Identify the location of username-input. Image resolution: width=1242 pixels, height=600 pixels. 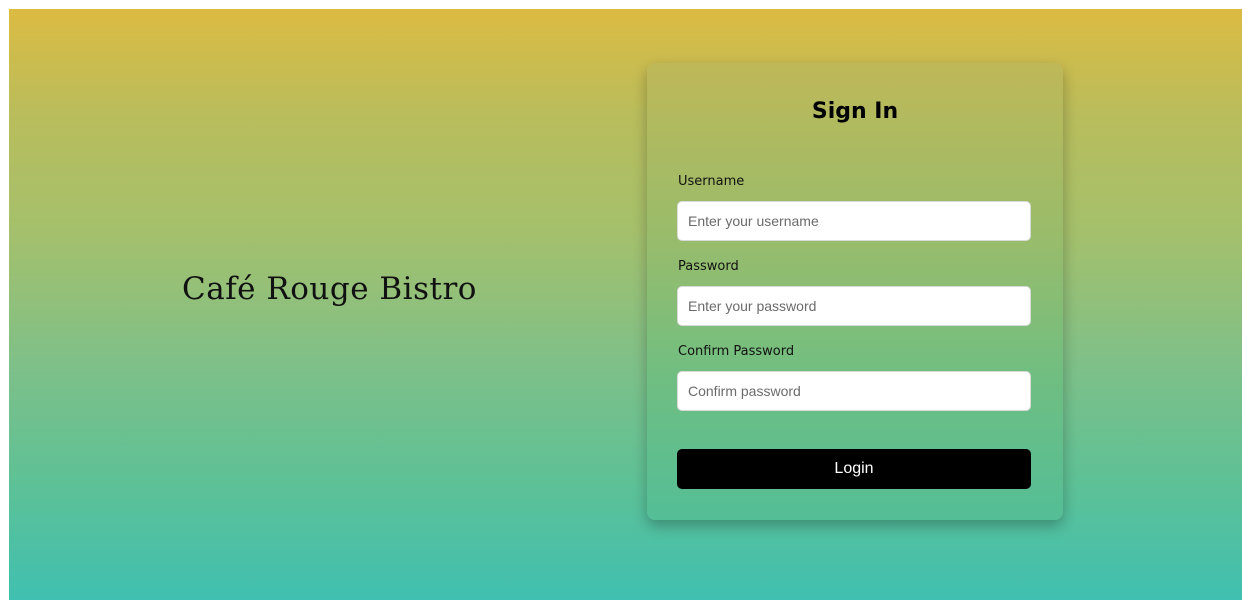
(854, 221).